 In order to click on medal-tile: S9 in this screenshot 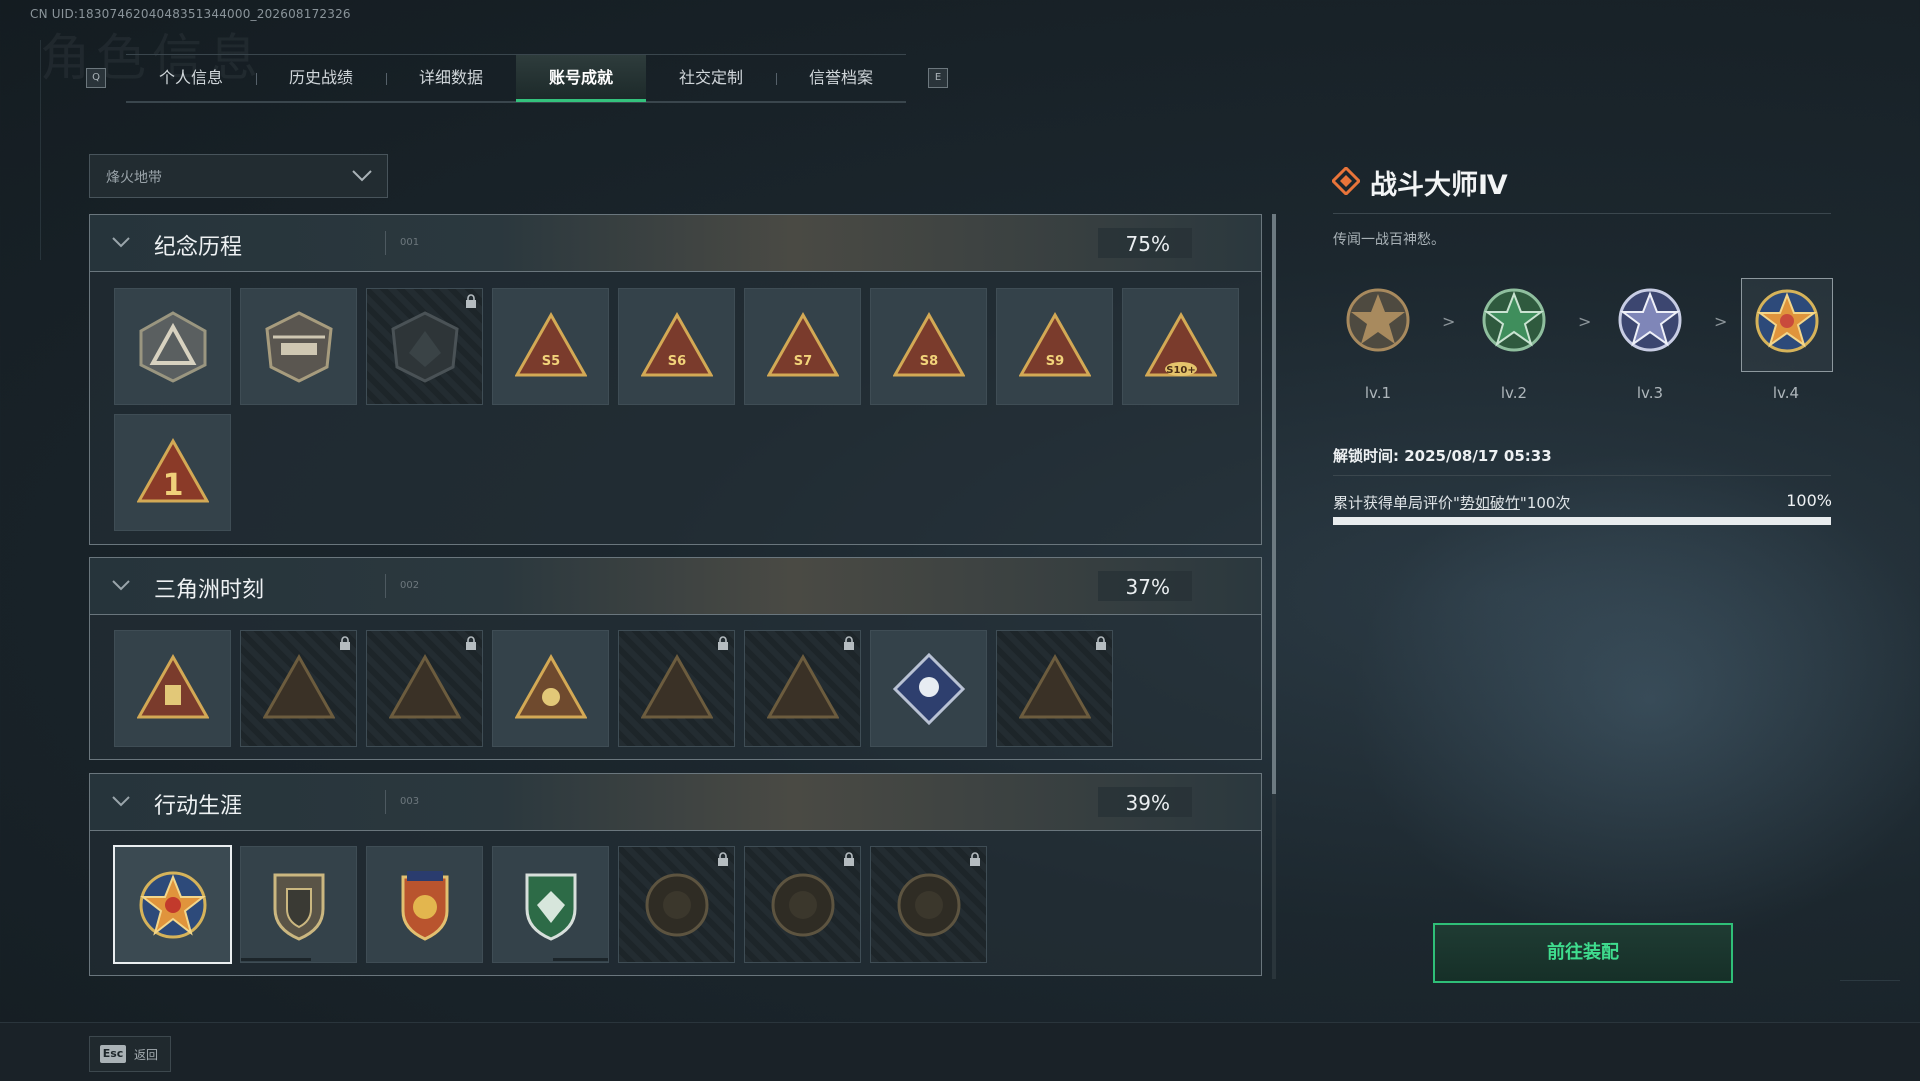, I will do `click(1054, 346)`.